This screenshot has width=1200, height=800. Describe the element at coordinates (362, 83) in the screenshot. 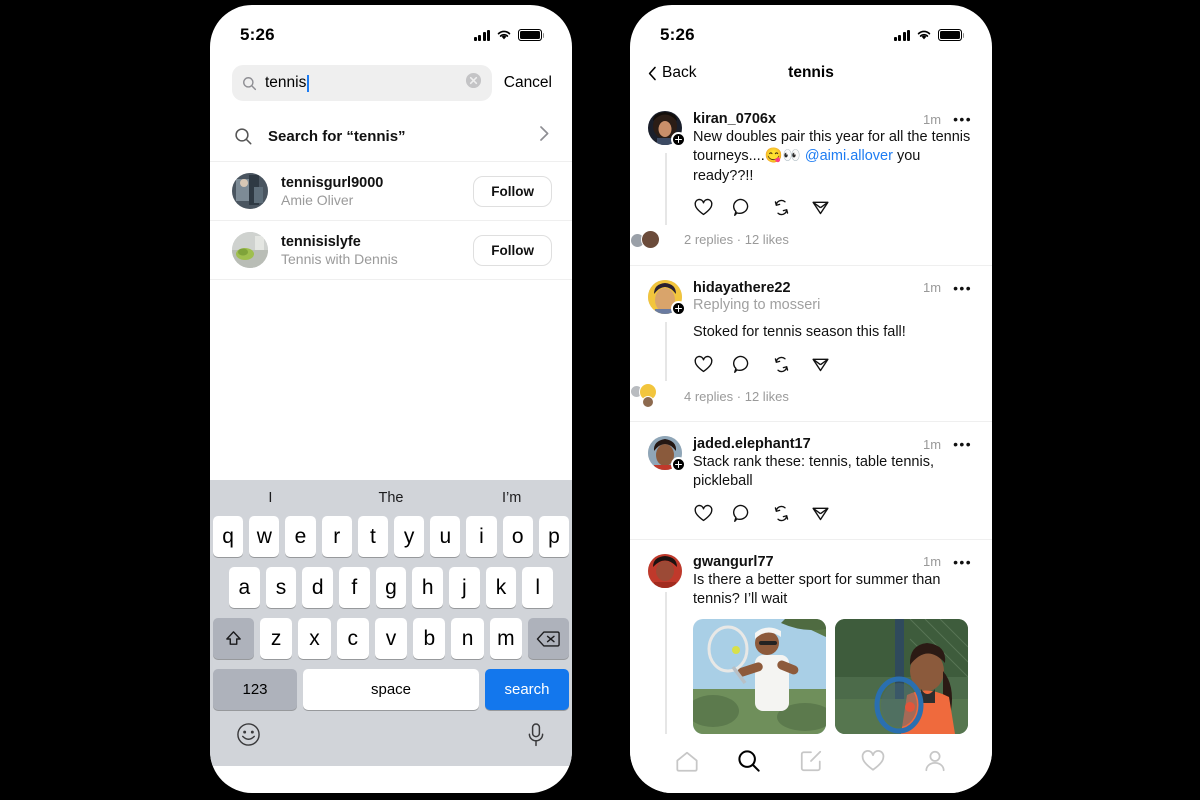

I see `search-input: tennis` at that location.